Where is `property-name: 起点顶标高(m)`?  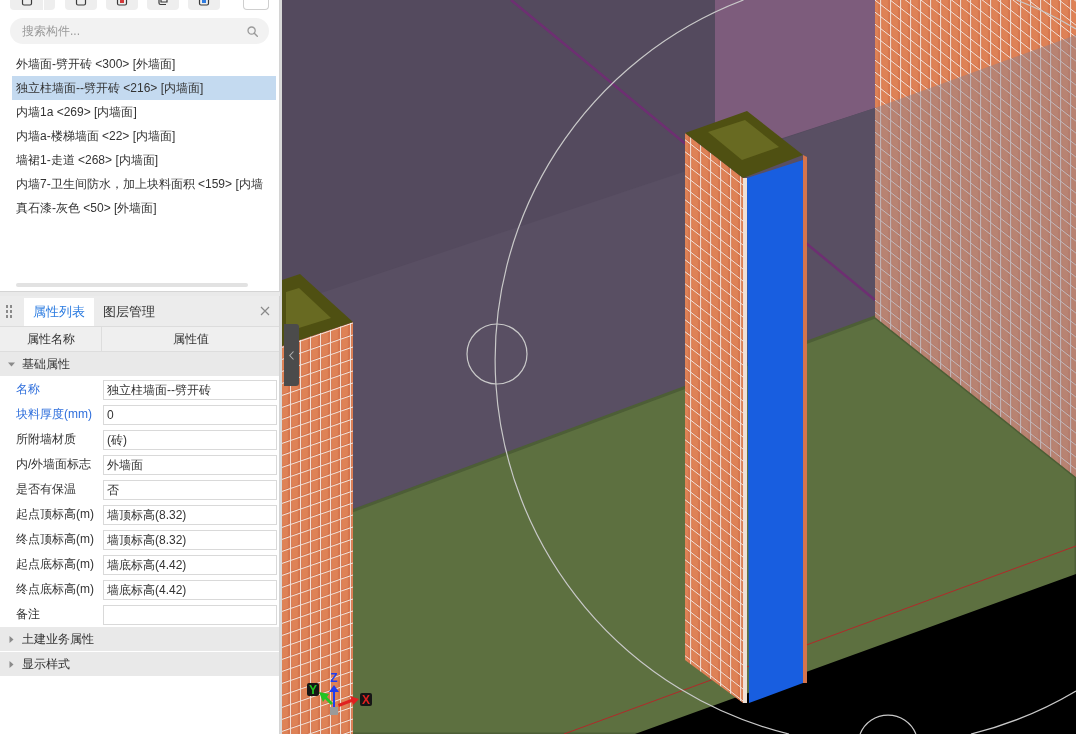
property-name: 起点顶标高(m) is located at coordinates (54, 514).